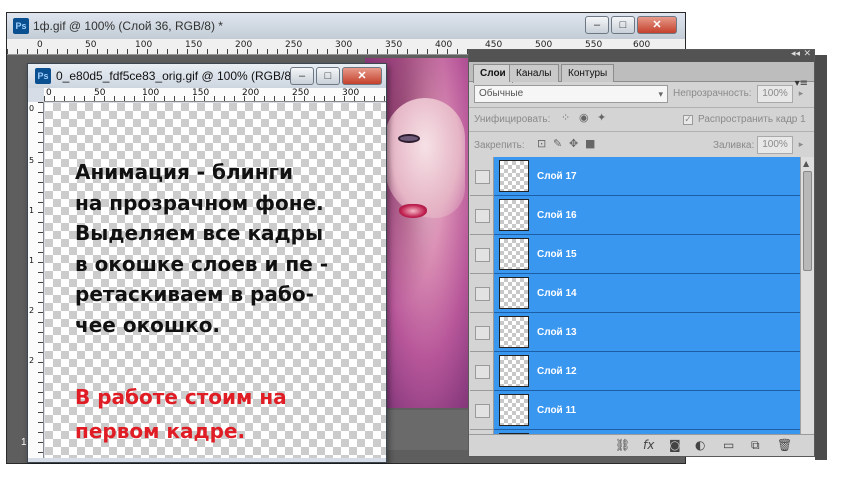  Describe the element at coordinates (806, 163) in the screenshot. I see `scroll-up-icon: ▲` at that location.